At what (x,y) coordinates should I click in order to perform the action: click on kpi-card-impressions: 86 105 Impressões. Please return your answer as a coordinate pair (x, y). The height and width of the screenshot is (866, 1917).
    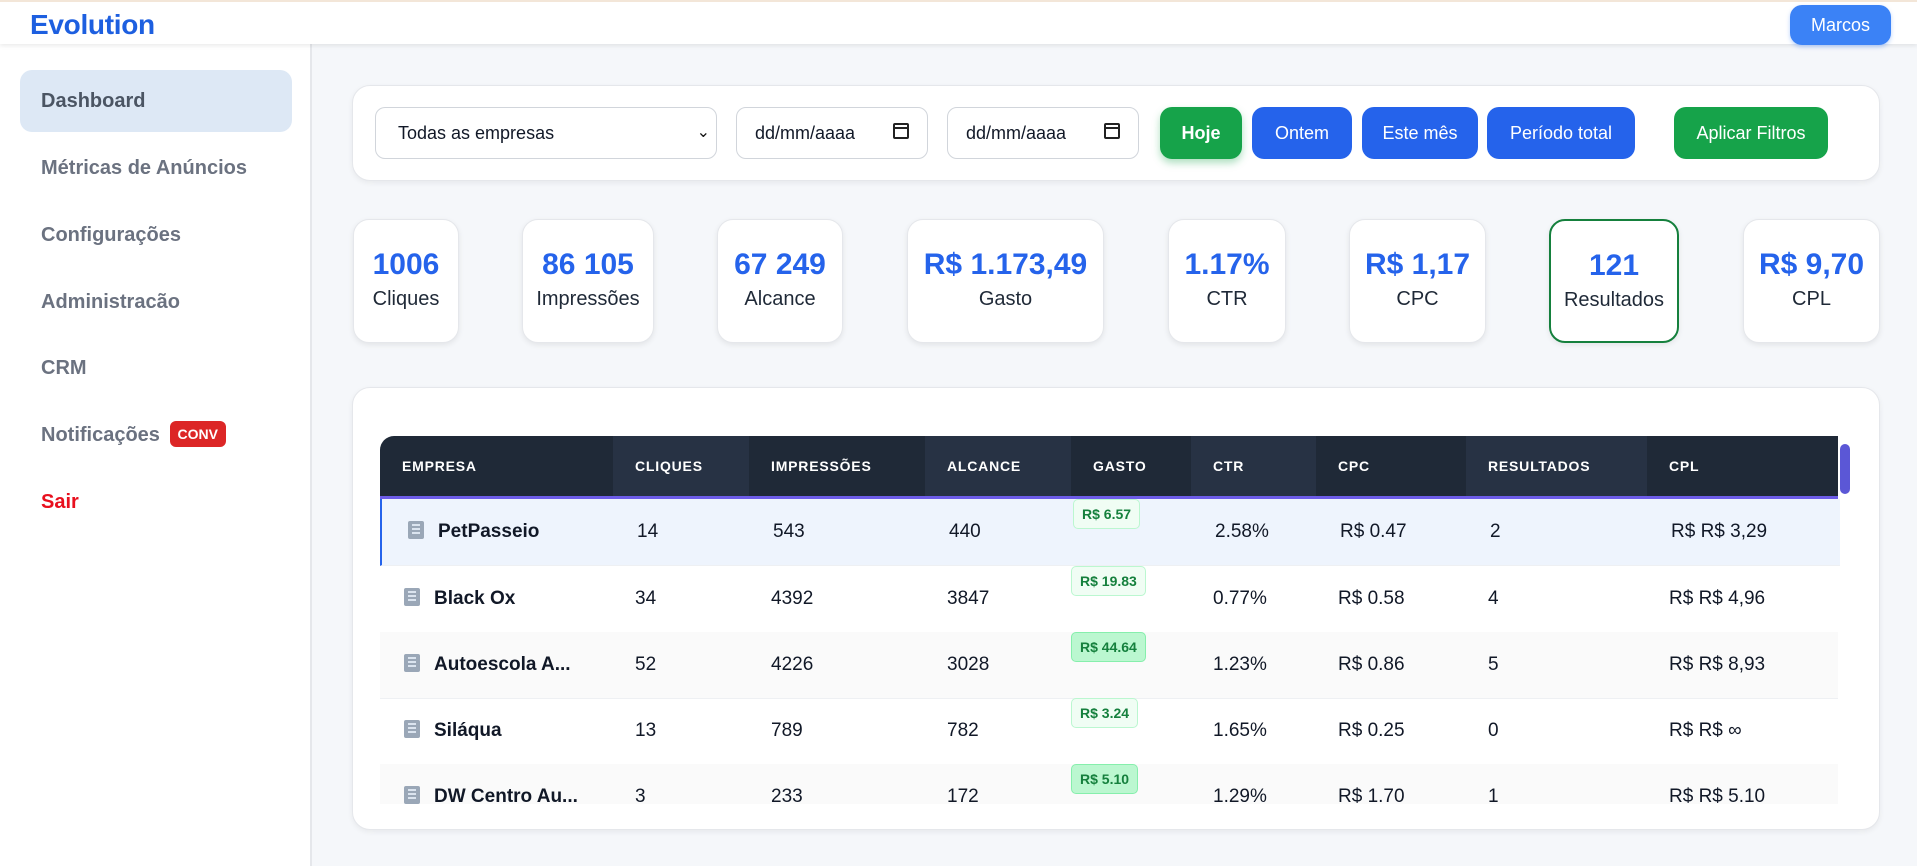
    Looking at the image, I should click on (588, 281).